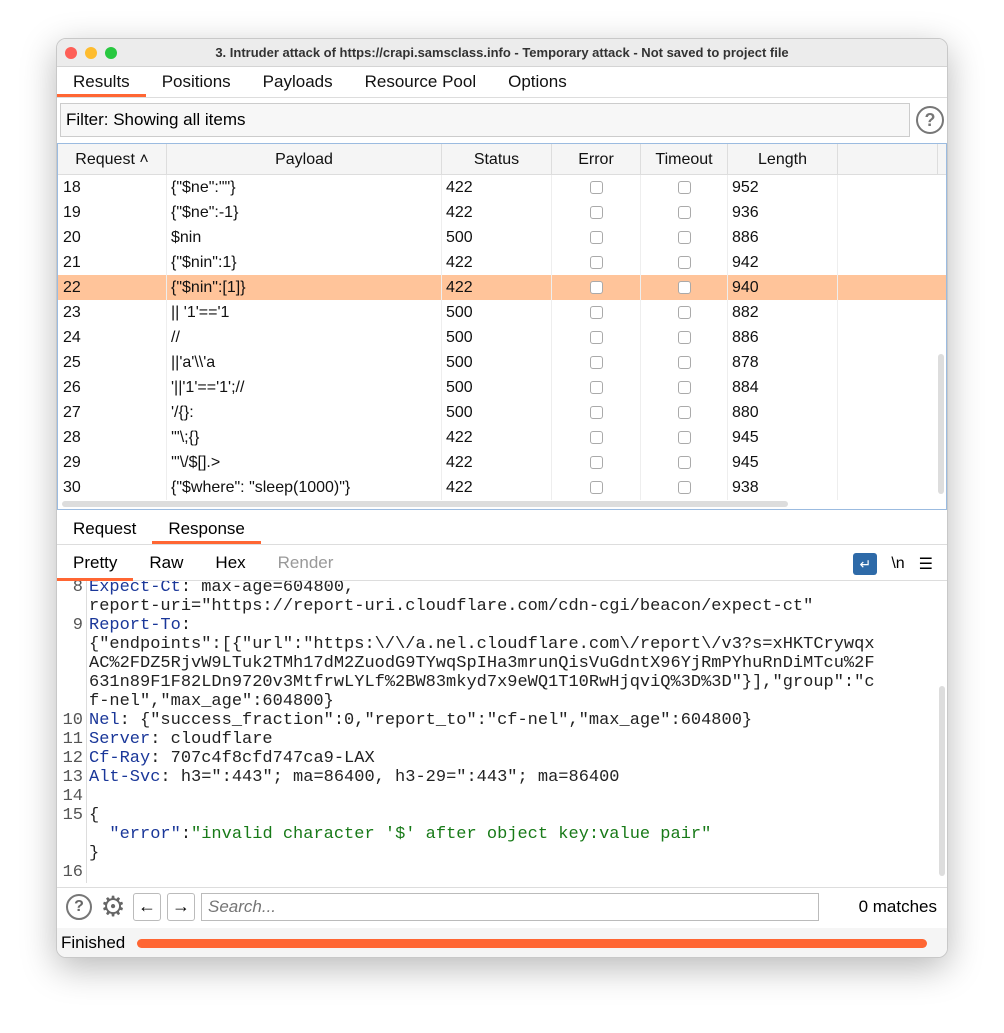 Image resolution: width=1004 pixels, height=1033 pixels. I want to click on table-row: 23 || '1'=='1 500 882, so click(502, 312).